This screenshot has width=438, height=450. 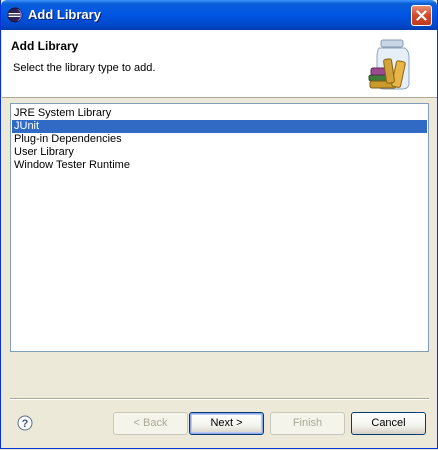 I want to click on help-icon: ?, so click(x=25, y=423).